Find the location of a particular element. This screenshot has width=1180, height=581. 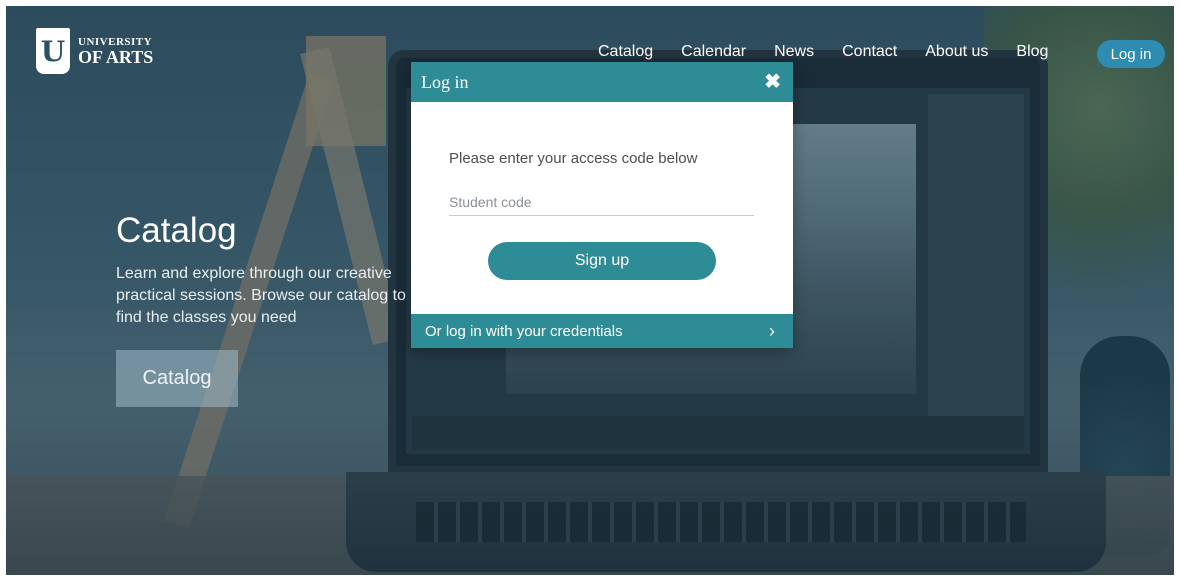

nav-item-news: News is located at coordinates (794, 52).